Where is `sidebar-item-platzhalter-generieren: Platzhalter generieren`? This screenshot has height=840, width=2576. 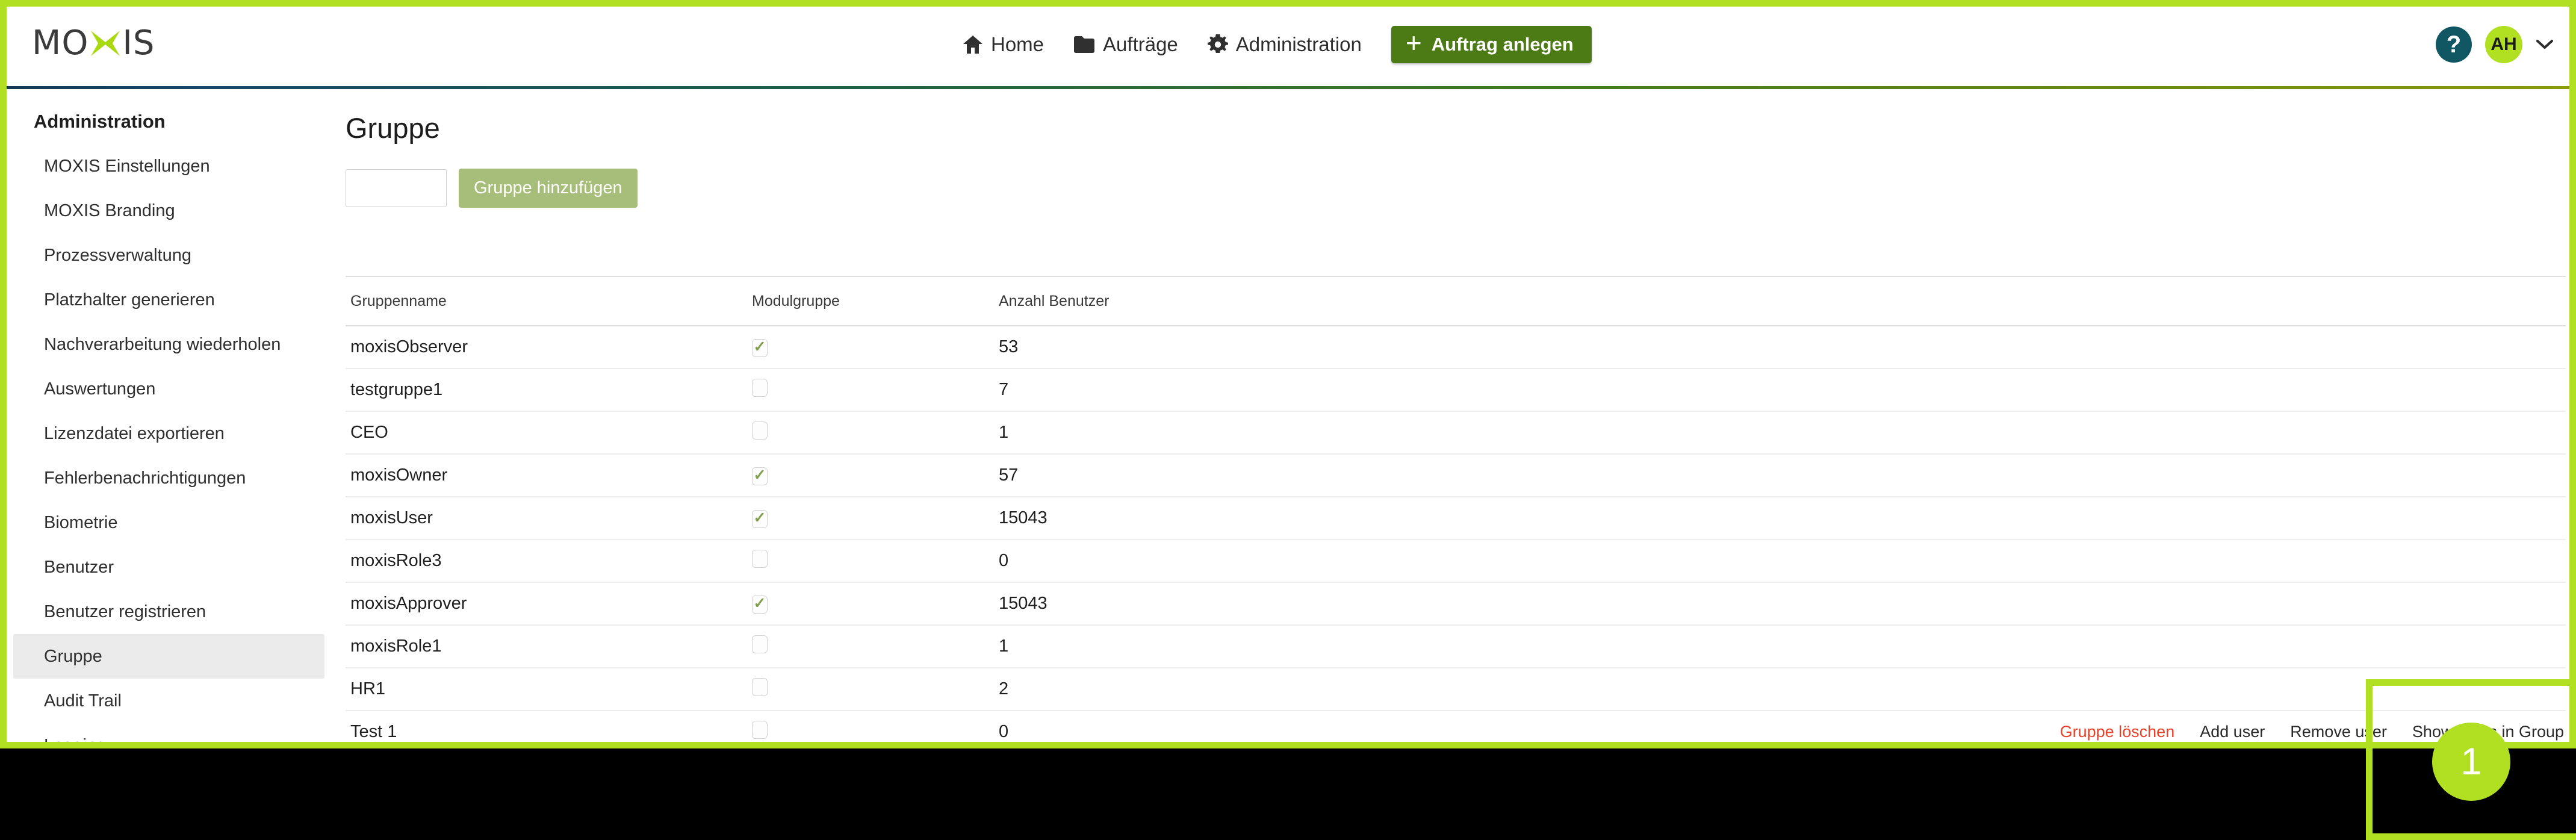 sidebar-item-platzhalter-generieren: Platzhalter generieren is located at coordinates (168, 300).